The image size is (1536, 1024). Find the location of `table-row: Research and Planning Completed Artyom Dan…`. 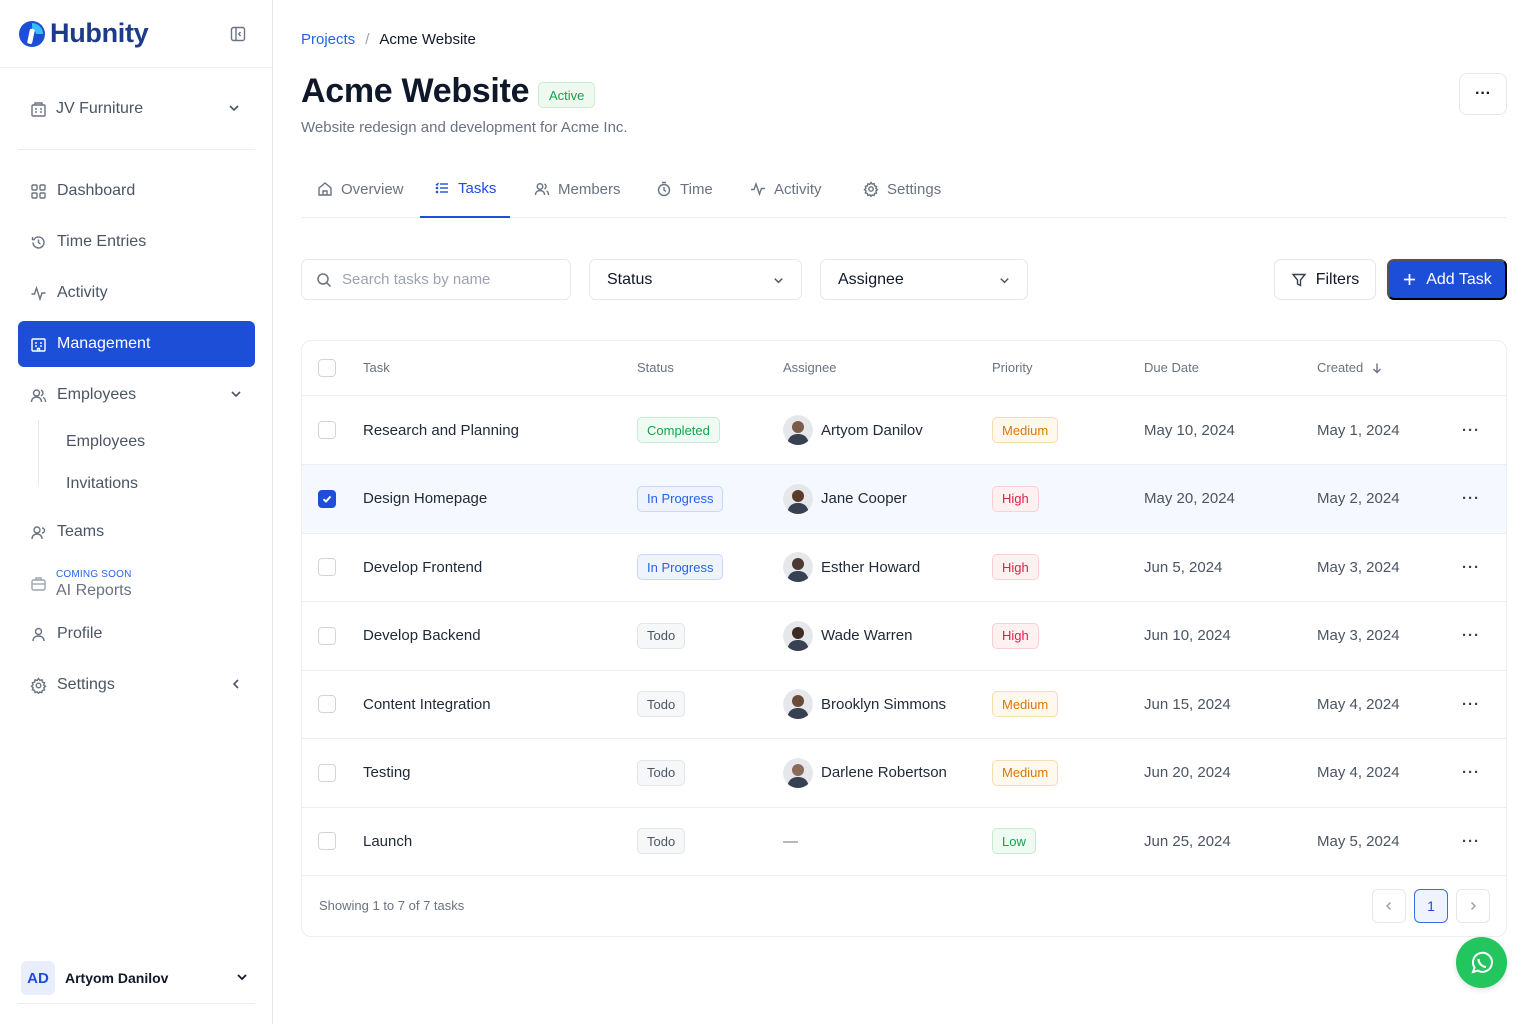

table-row: Research and Planning Completed Artyom Dan… is located at coordinates (904, 430).